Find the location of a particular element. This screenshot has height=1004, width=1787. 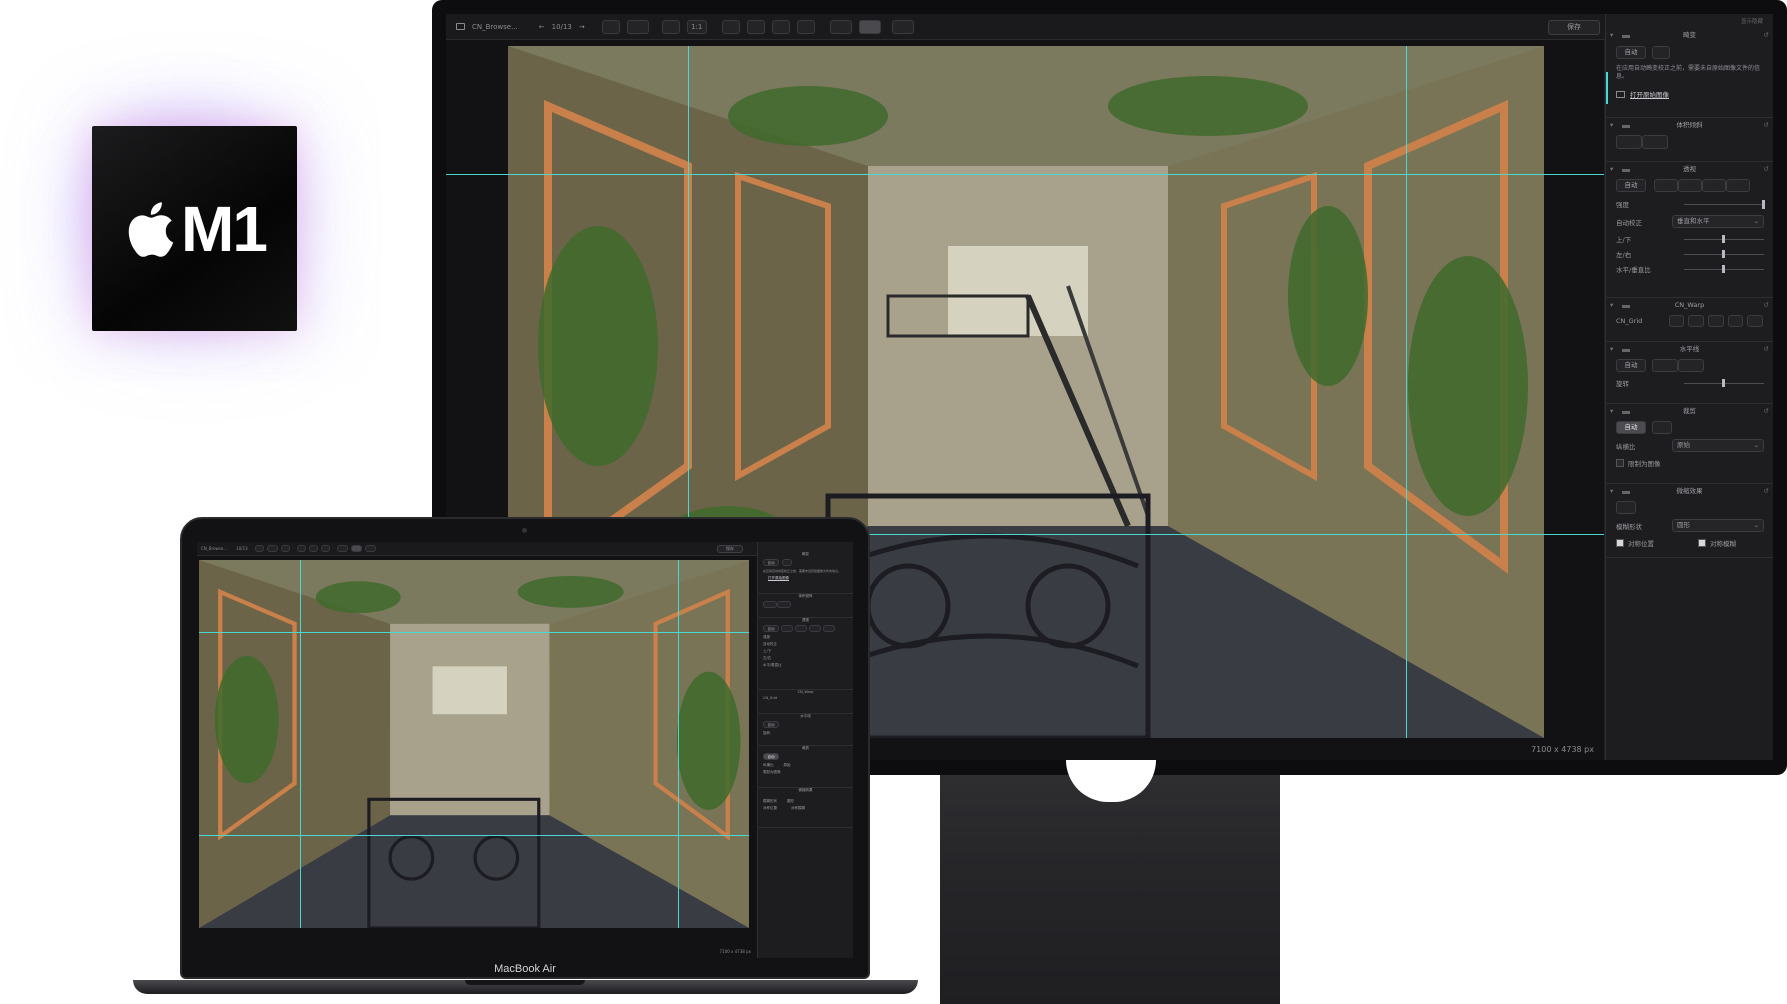

tiltshift-icon is located at coordinates (1626, 507).